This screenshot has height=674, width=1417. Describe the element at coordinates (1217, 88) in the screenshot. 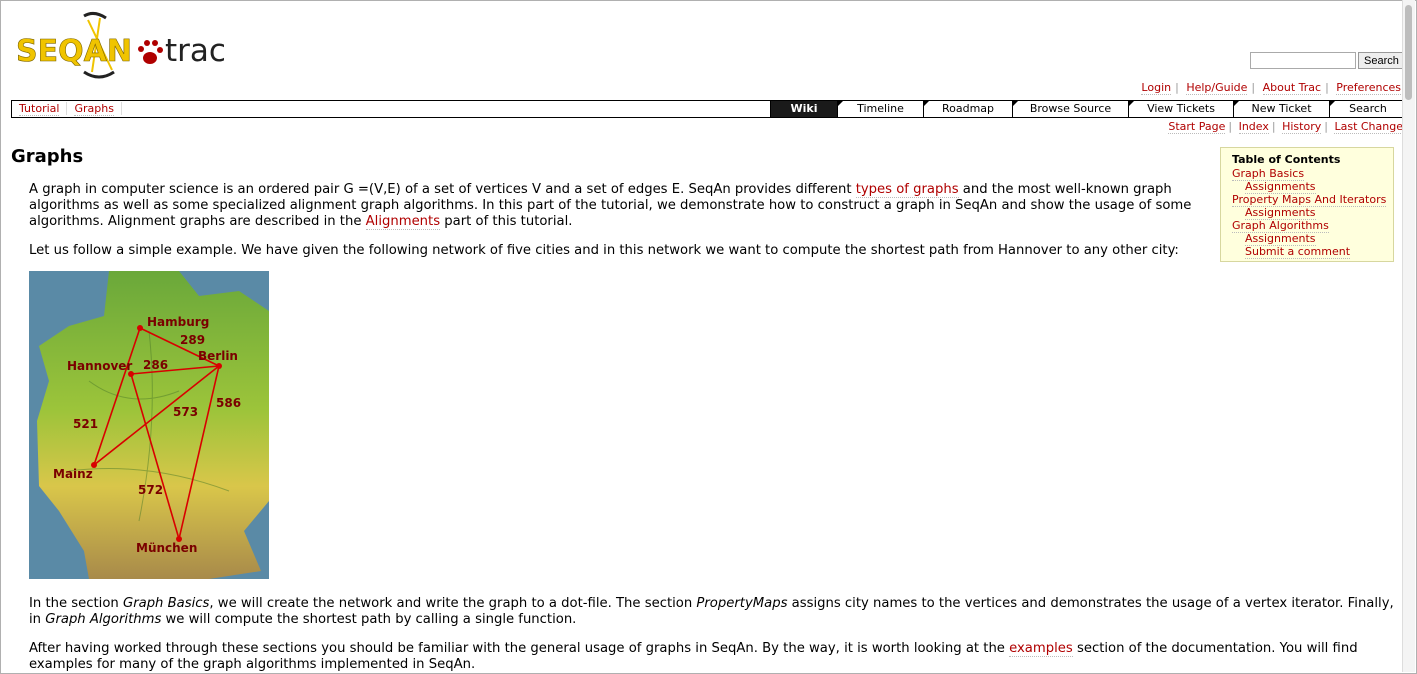

I see `help-guide-link: Help/Guide` at that location.